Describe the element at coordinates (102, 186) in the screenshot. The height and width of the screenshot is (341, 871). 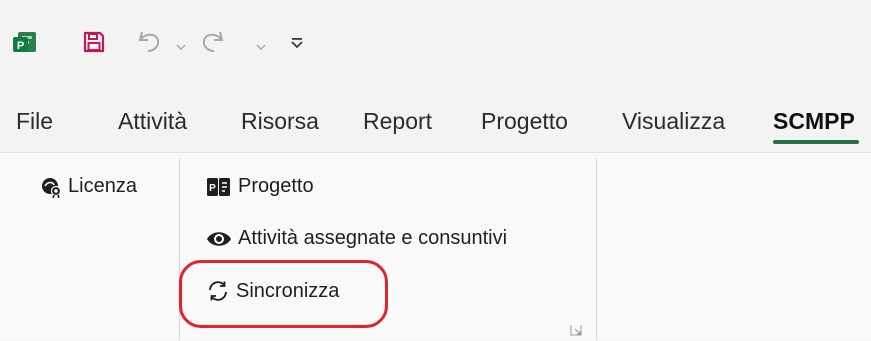
I see `license-label: Licenza` at that location.